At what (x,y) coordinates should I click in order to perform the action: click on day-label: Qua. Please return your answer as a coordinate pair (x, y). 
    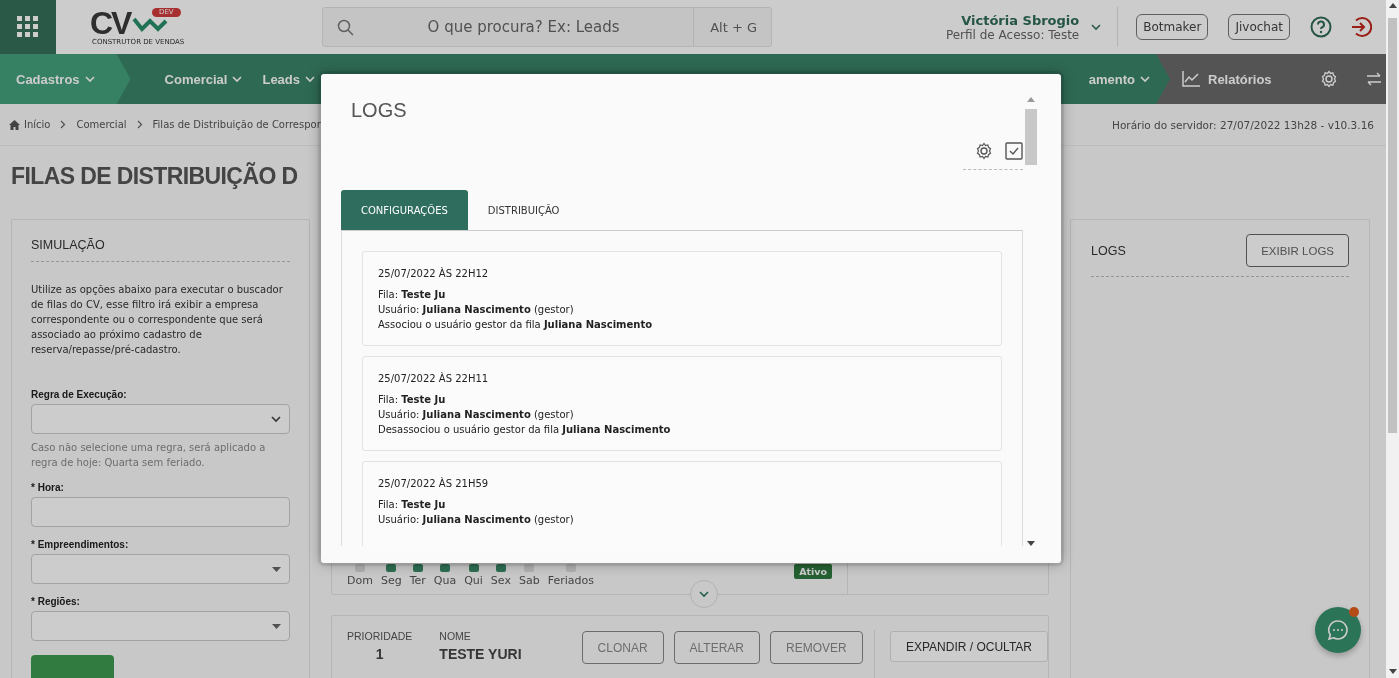
    Looking at the image, I should click on (445, 580).